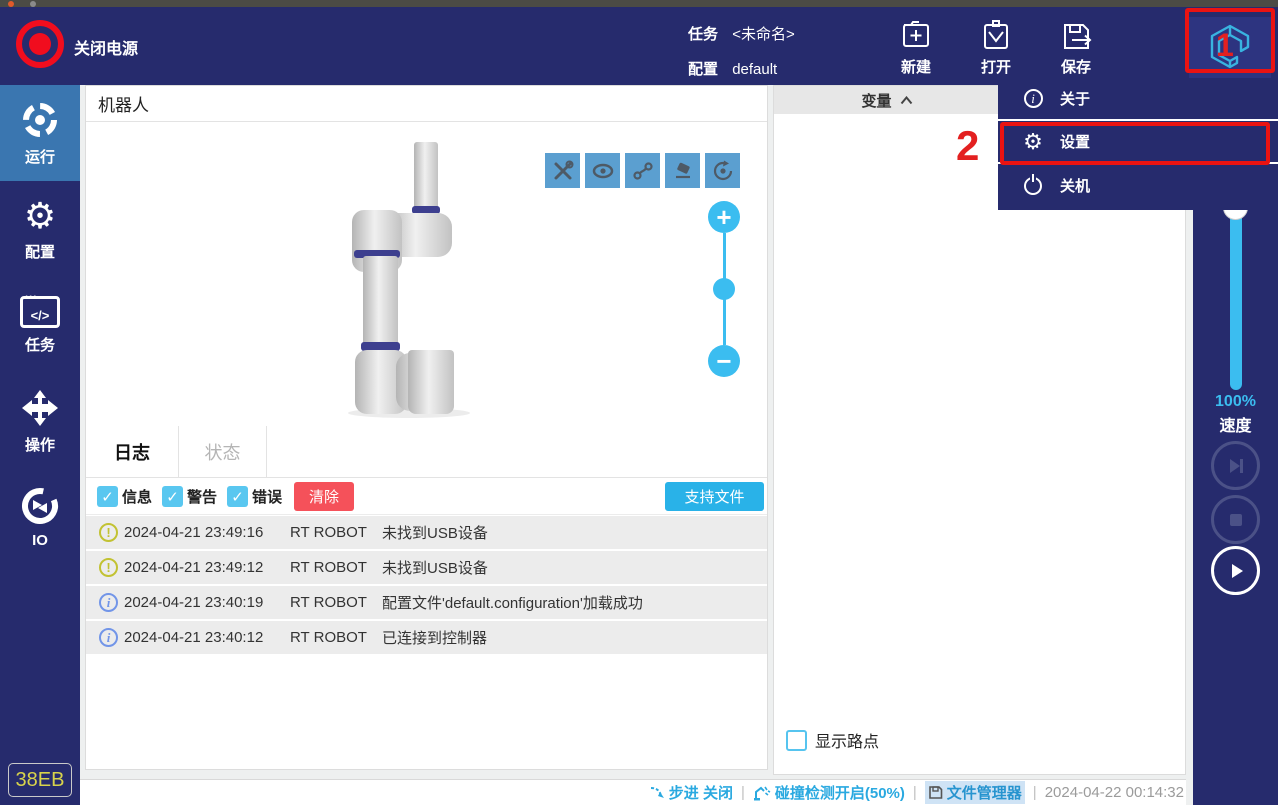 The width and height of the screenshot is (1278, 805). What do you see at coordinates (763, 34) in the screenshot?
I see `task-value: <未命名>` at bounding box center [763, 34].